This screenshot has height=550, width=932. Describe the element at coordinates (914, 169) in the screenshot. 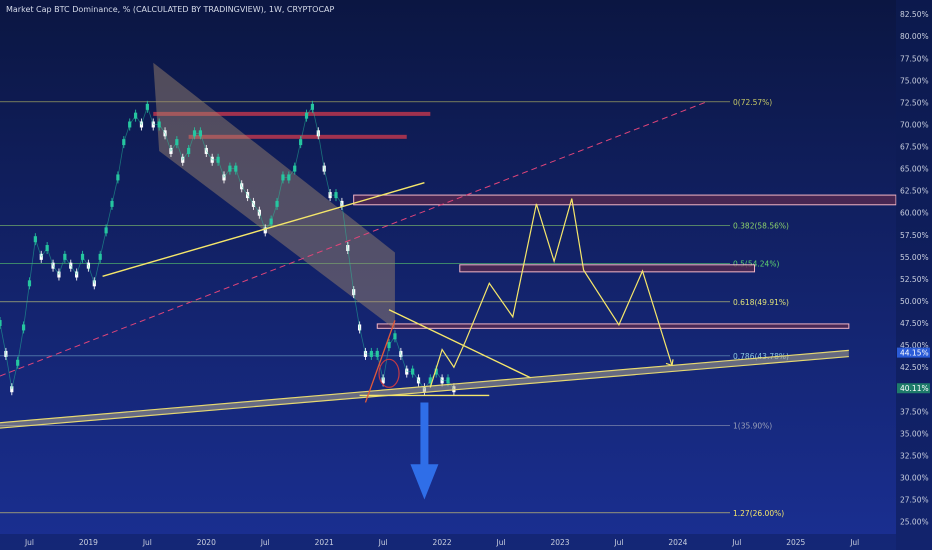

I see `y-tick-label: 65.00%` at that location.